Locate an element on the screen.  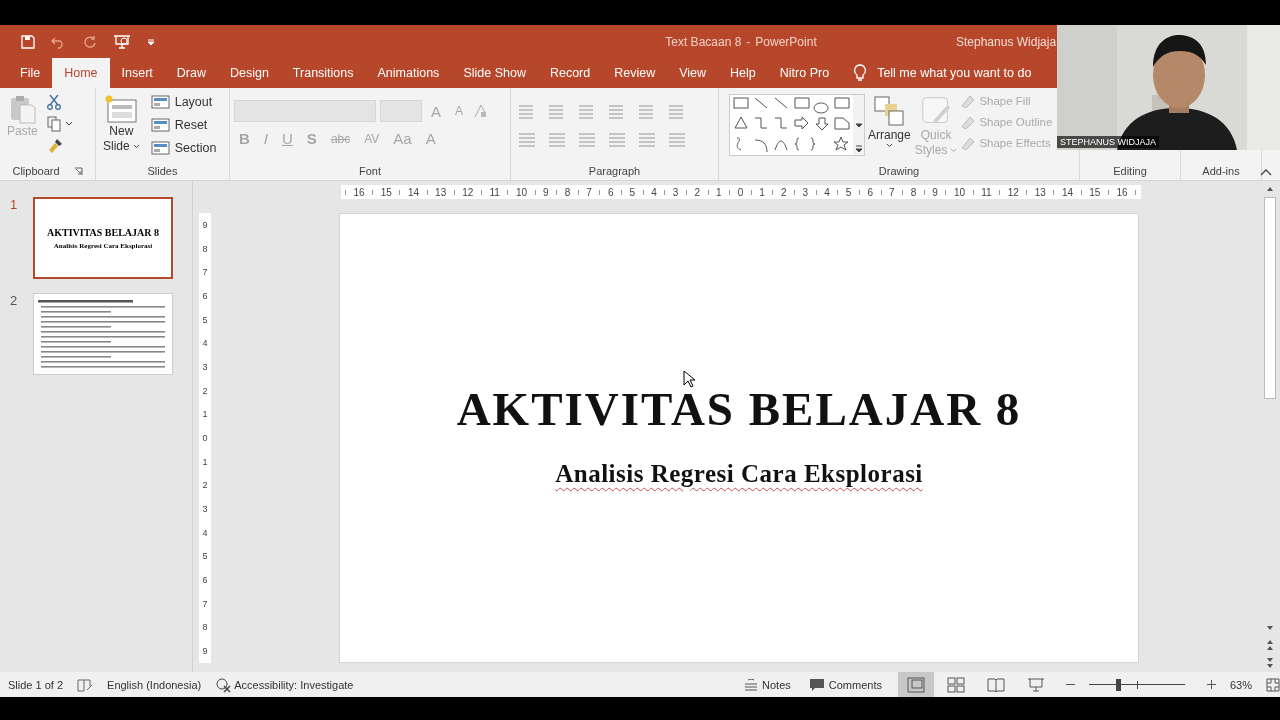
notes-icon is located at coordinates (751, 684).